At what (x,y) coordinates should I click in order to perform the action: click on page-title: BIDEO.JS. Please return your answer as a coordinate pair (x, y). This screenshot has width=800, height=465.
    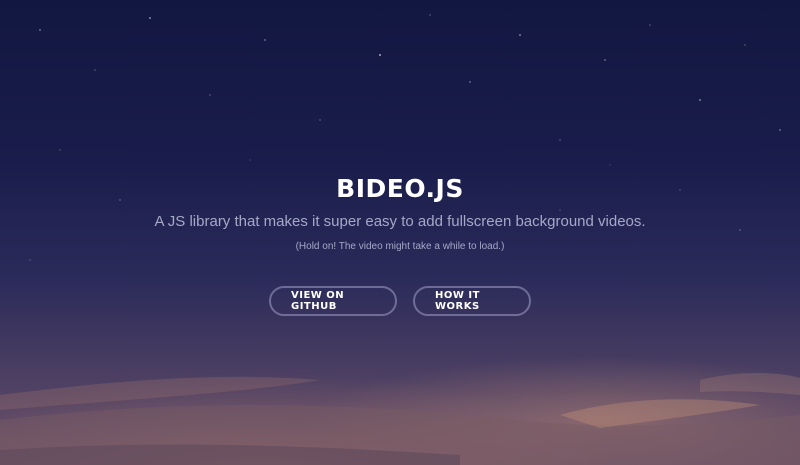
    Looking at the image, I should click on (400, 188).